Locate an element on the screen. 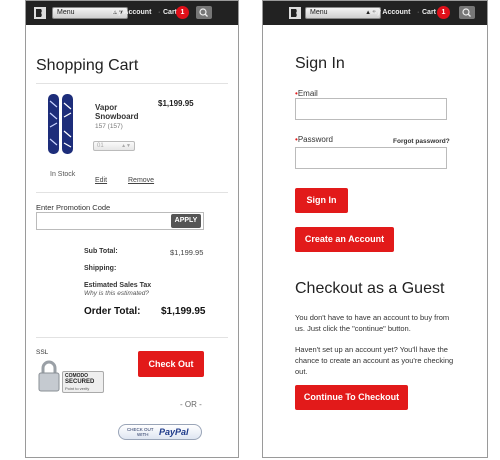 The image size is (500, 460). paypal-checkout-button: CHECK OUT WITH PayPal is located at coordinates (160, 432).